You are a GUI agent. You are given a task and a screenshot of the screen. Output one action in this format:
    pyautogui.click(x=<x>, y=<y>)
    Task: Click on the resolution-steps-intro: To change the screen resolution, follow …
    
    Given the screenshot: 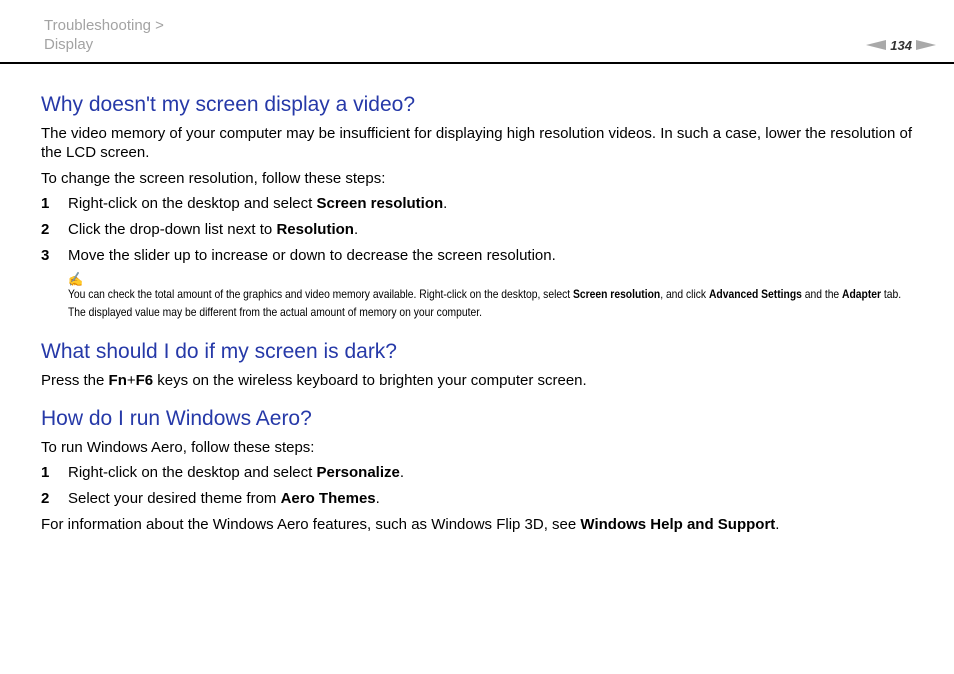 What is the action you would take?
    pyautogui.click(x=213, y=178)
    